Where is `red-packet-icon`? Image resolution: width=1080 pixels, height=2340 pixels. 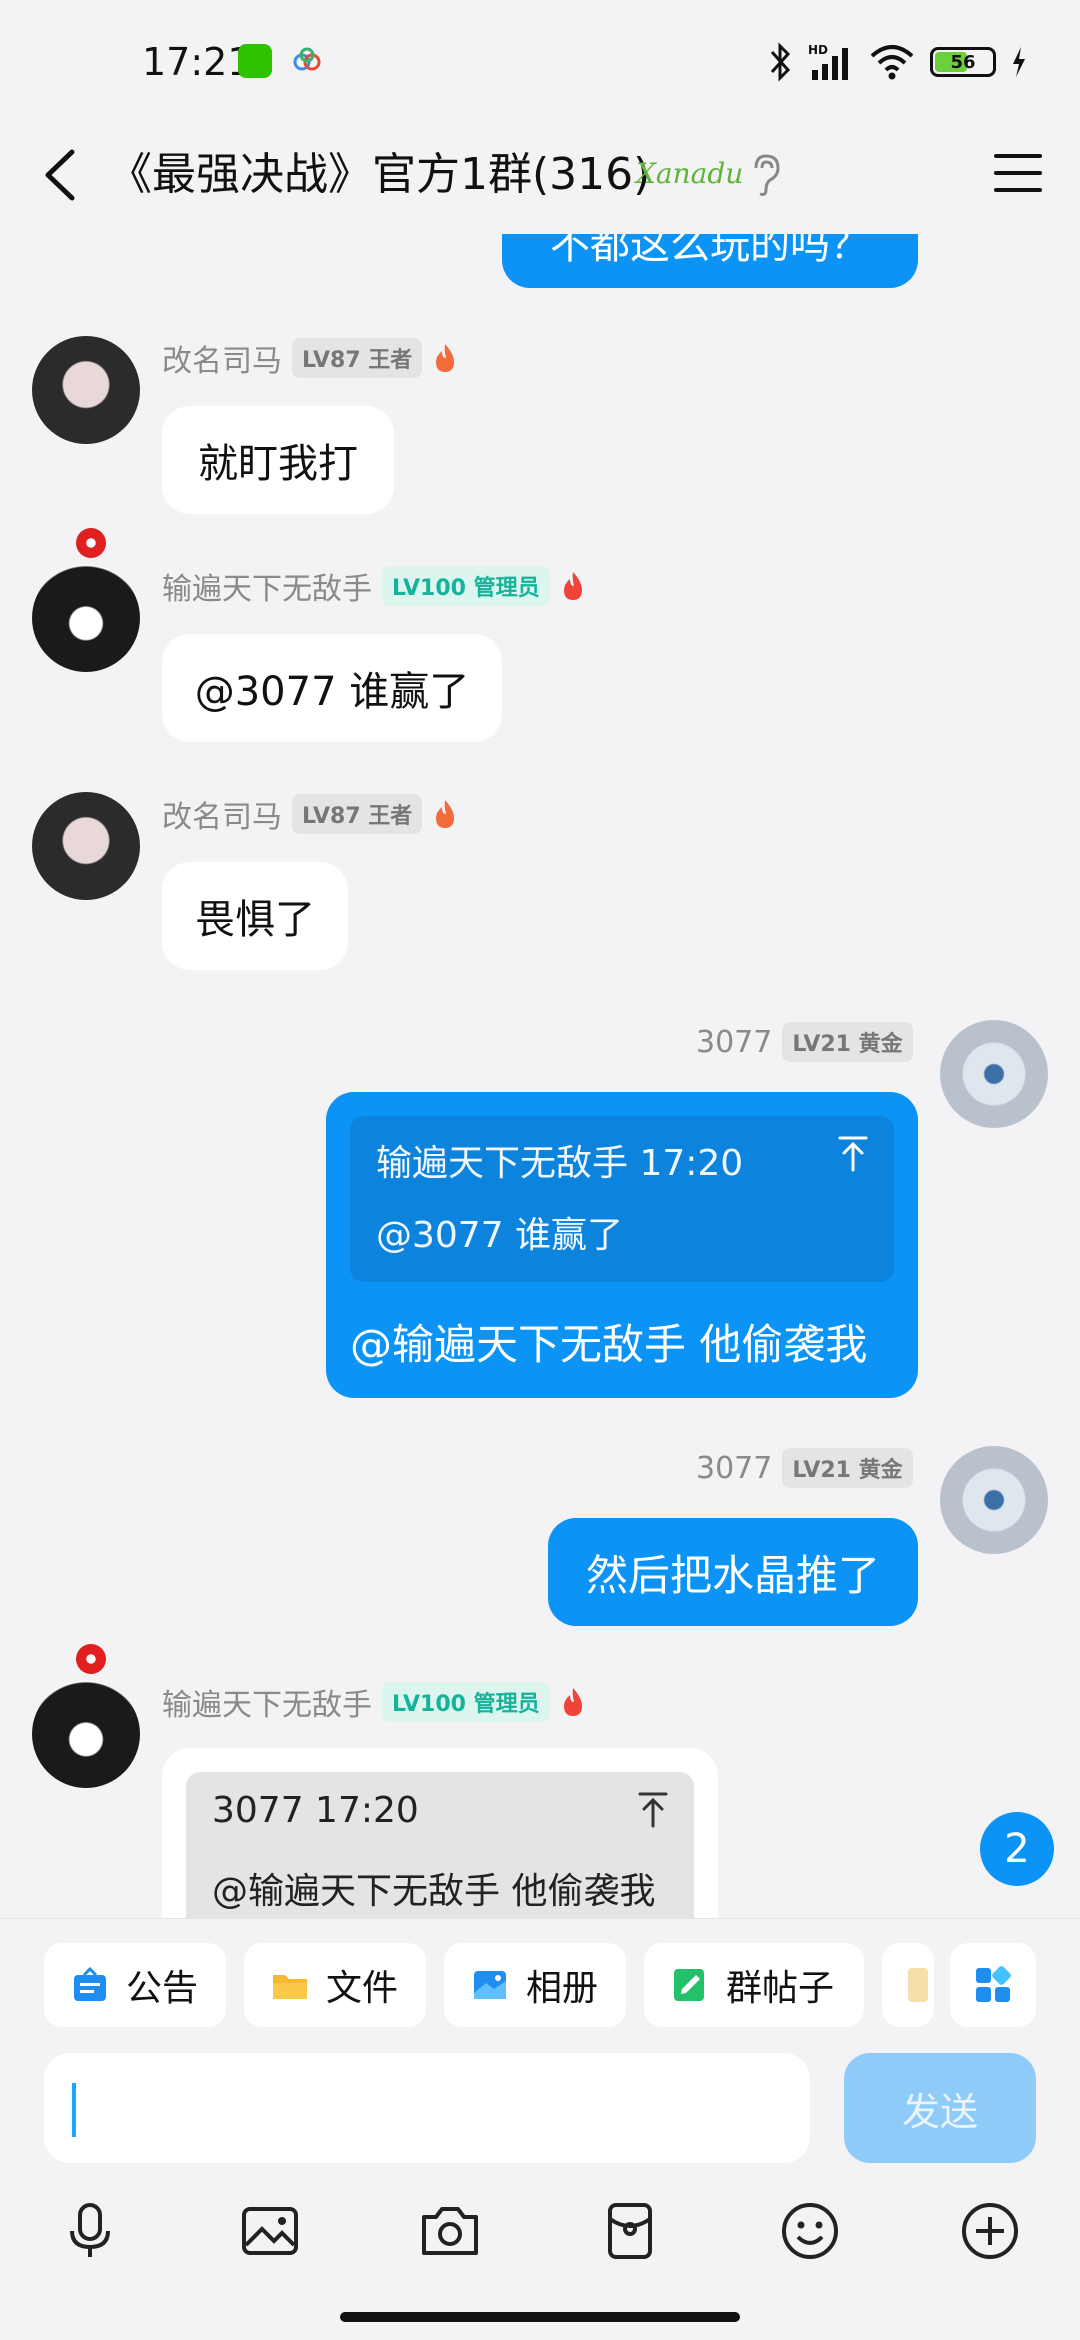
red-packet-icon is located at coordinates (630, 2231).